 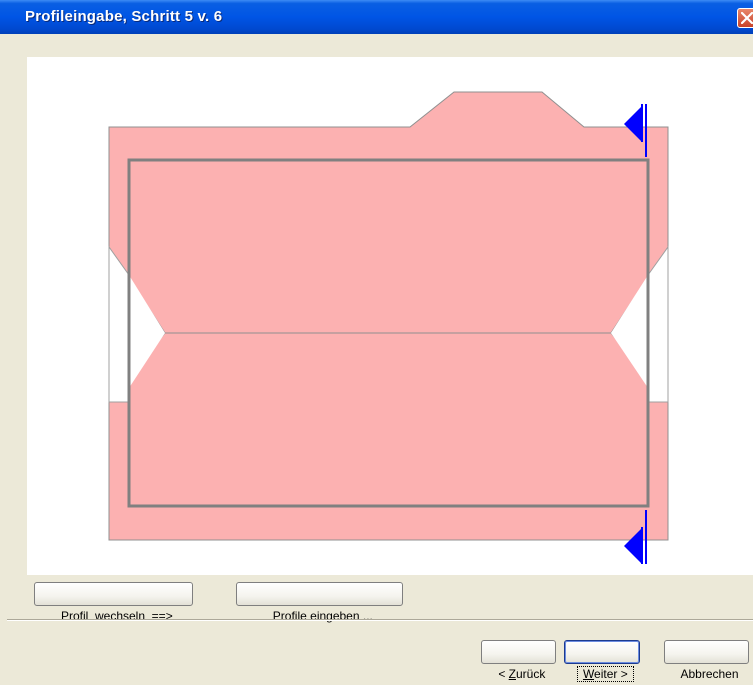 What do you see at coordinates (380, 620) in the screenshot?
I see `button-separator` at bounding box center [380, 620].